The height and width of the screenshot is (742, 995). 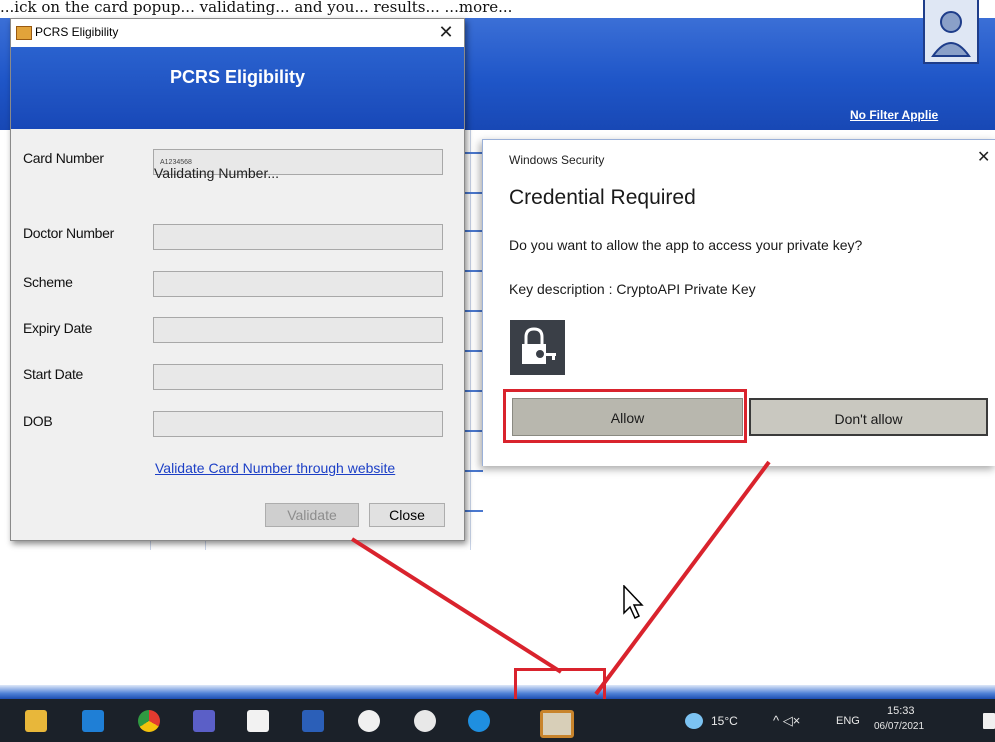 What do you see at coordinates (298, 330) in the screenshot?
I see `expiry-date-field` at bounding box center [298, 330].